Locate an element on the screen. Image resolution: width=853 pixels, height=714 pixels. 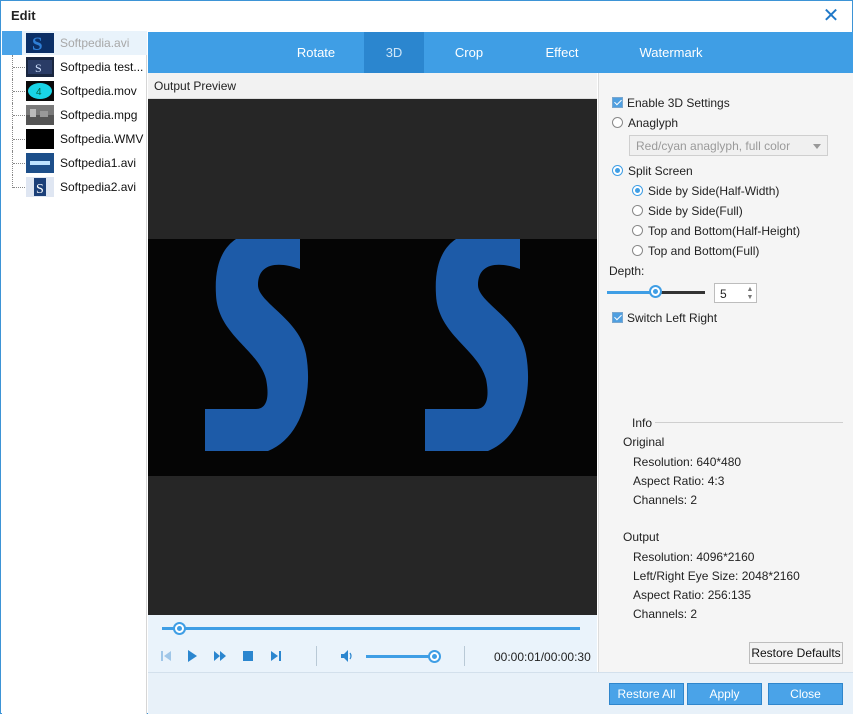
switch-left-right-label: Switch Left Right is located at coordinates (672, 318).